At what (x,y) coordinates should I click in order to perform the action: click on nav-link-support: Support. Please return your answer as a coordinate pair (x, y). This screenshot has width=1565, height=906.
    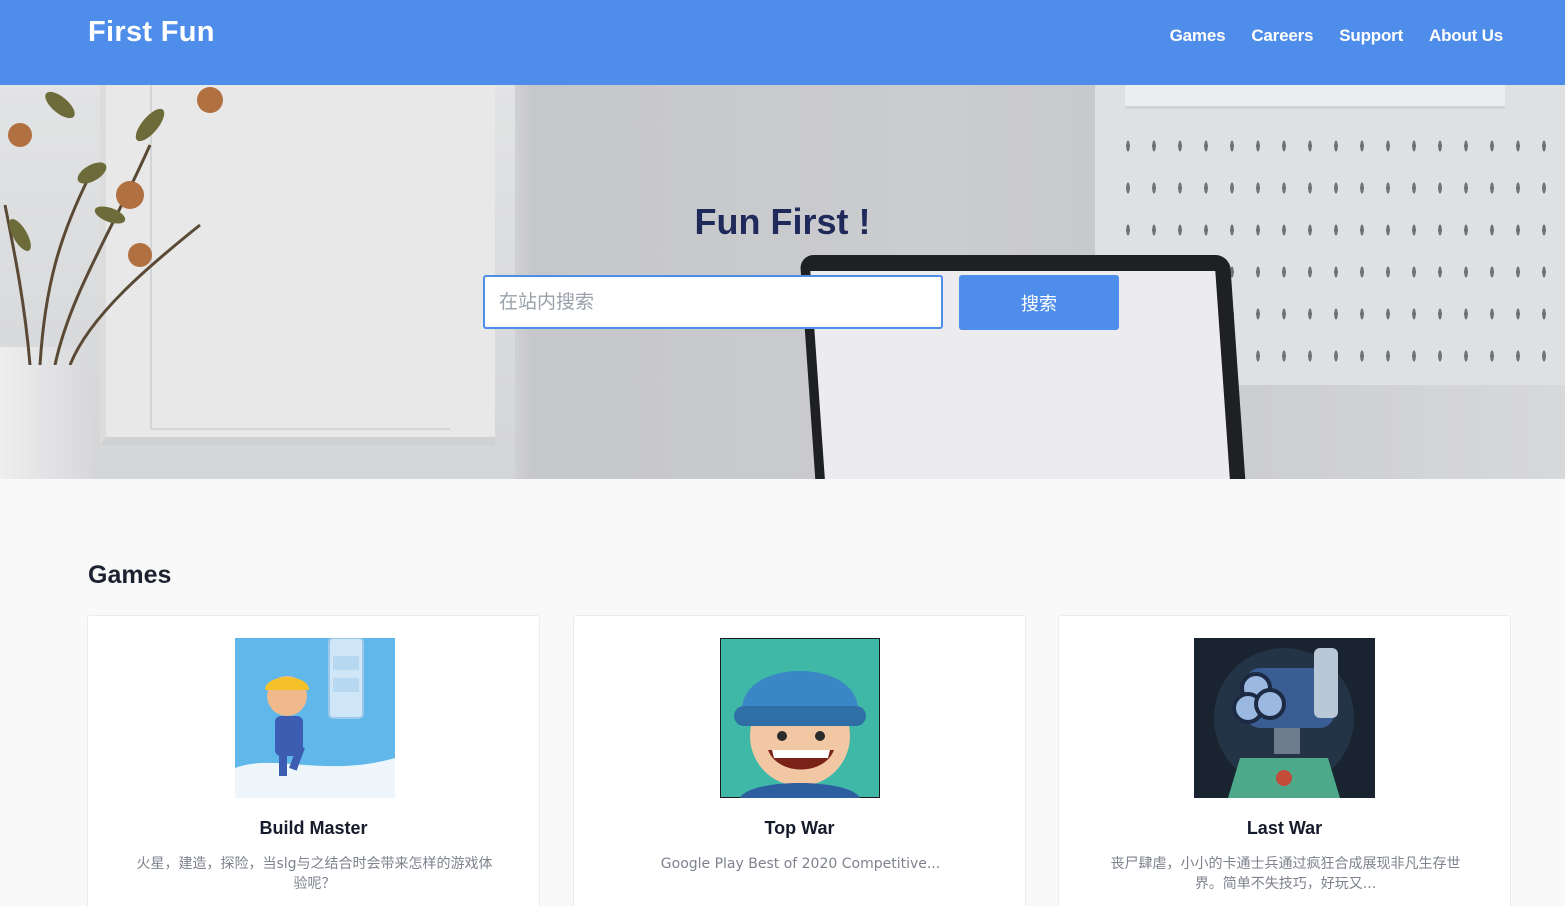
    Looking at the image, I should click on (1371, 36).